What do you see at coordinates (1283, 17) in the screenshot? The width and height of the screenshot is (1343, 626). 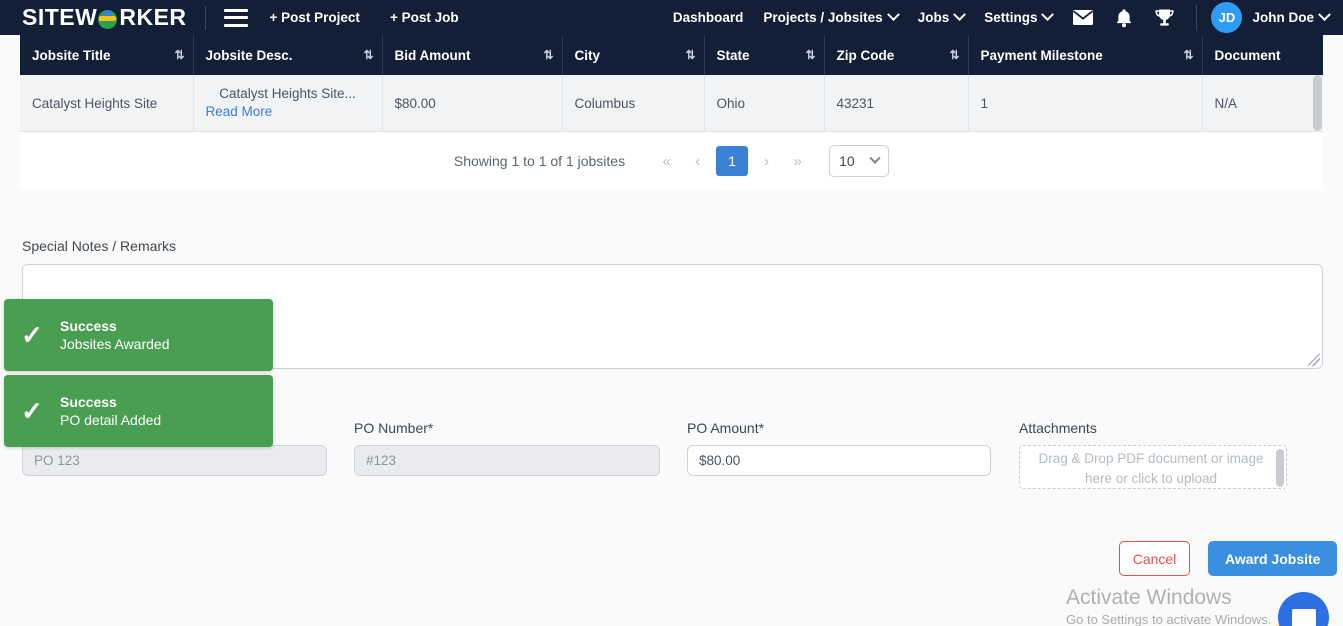 I see `user-name-label: John Doe` at bounding box center [1283, 17].